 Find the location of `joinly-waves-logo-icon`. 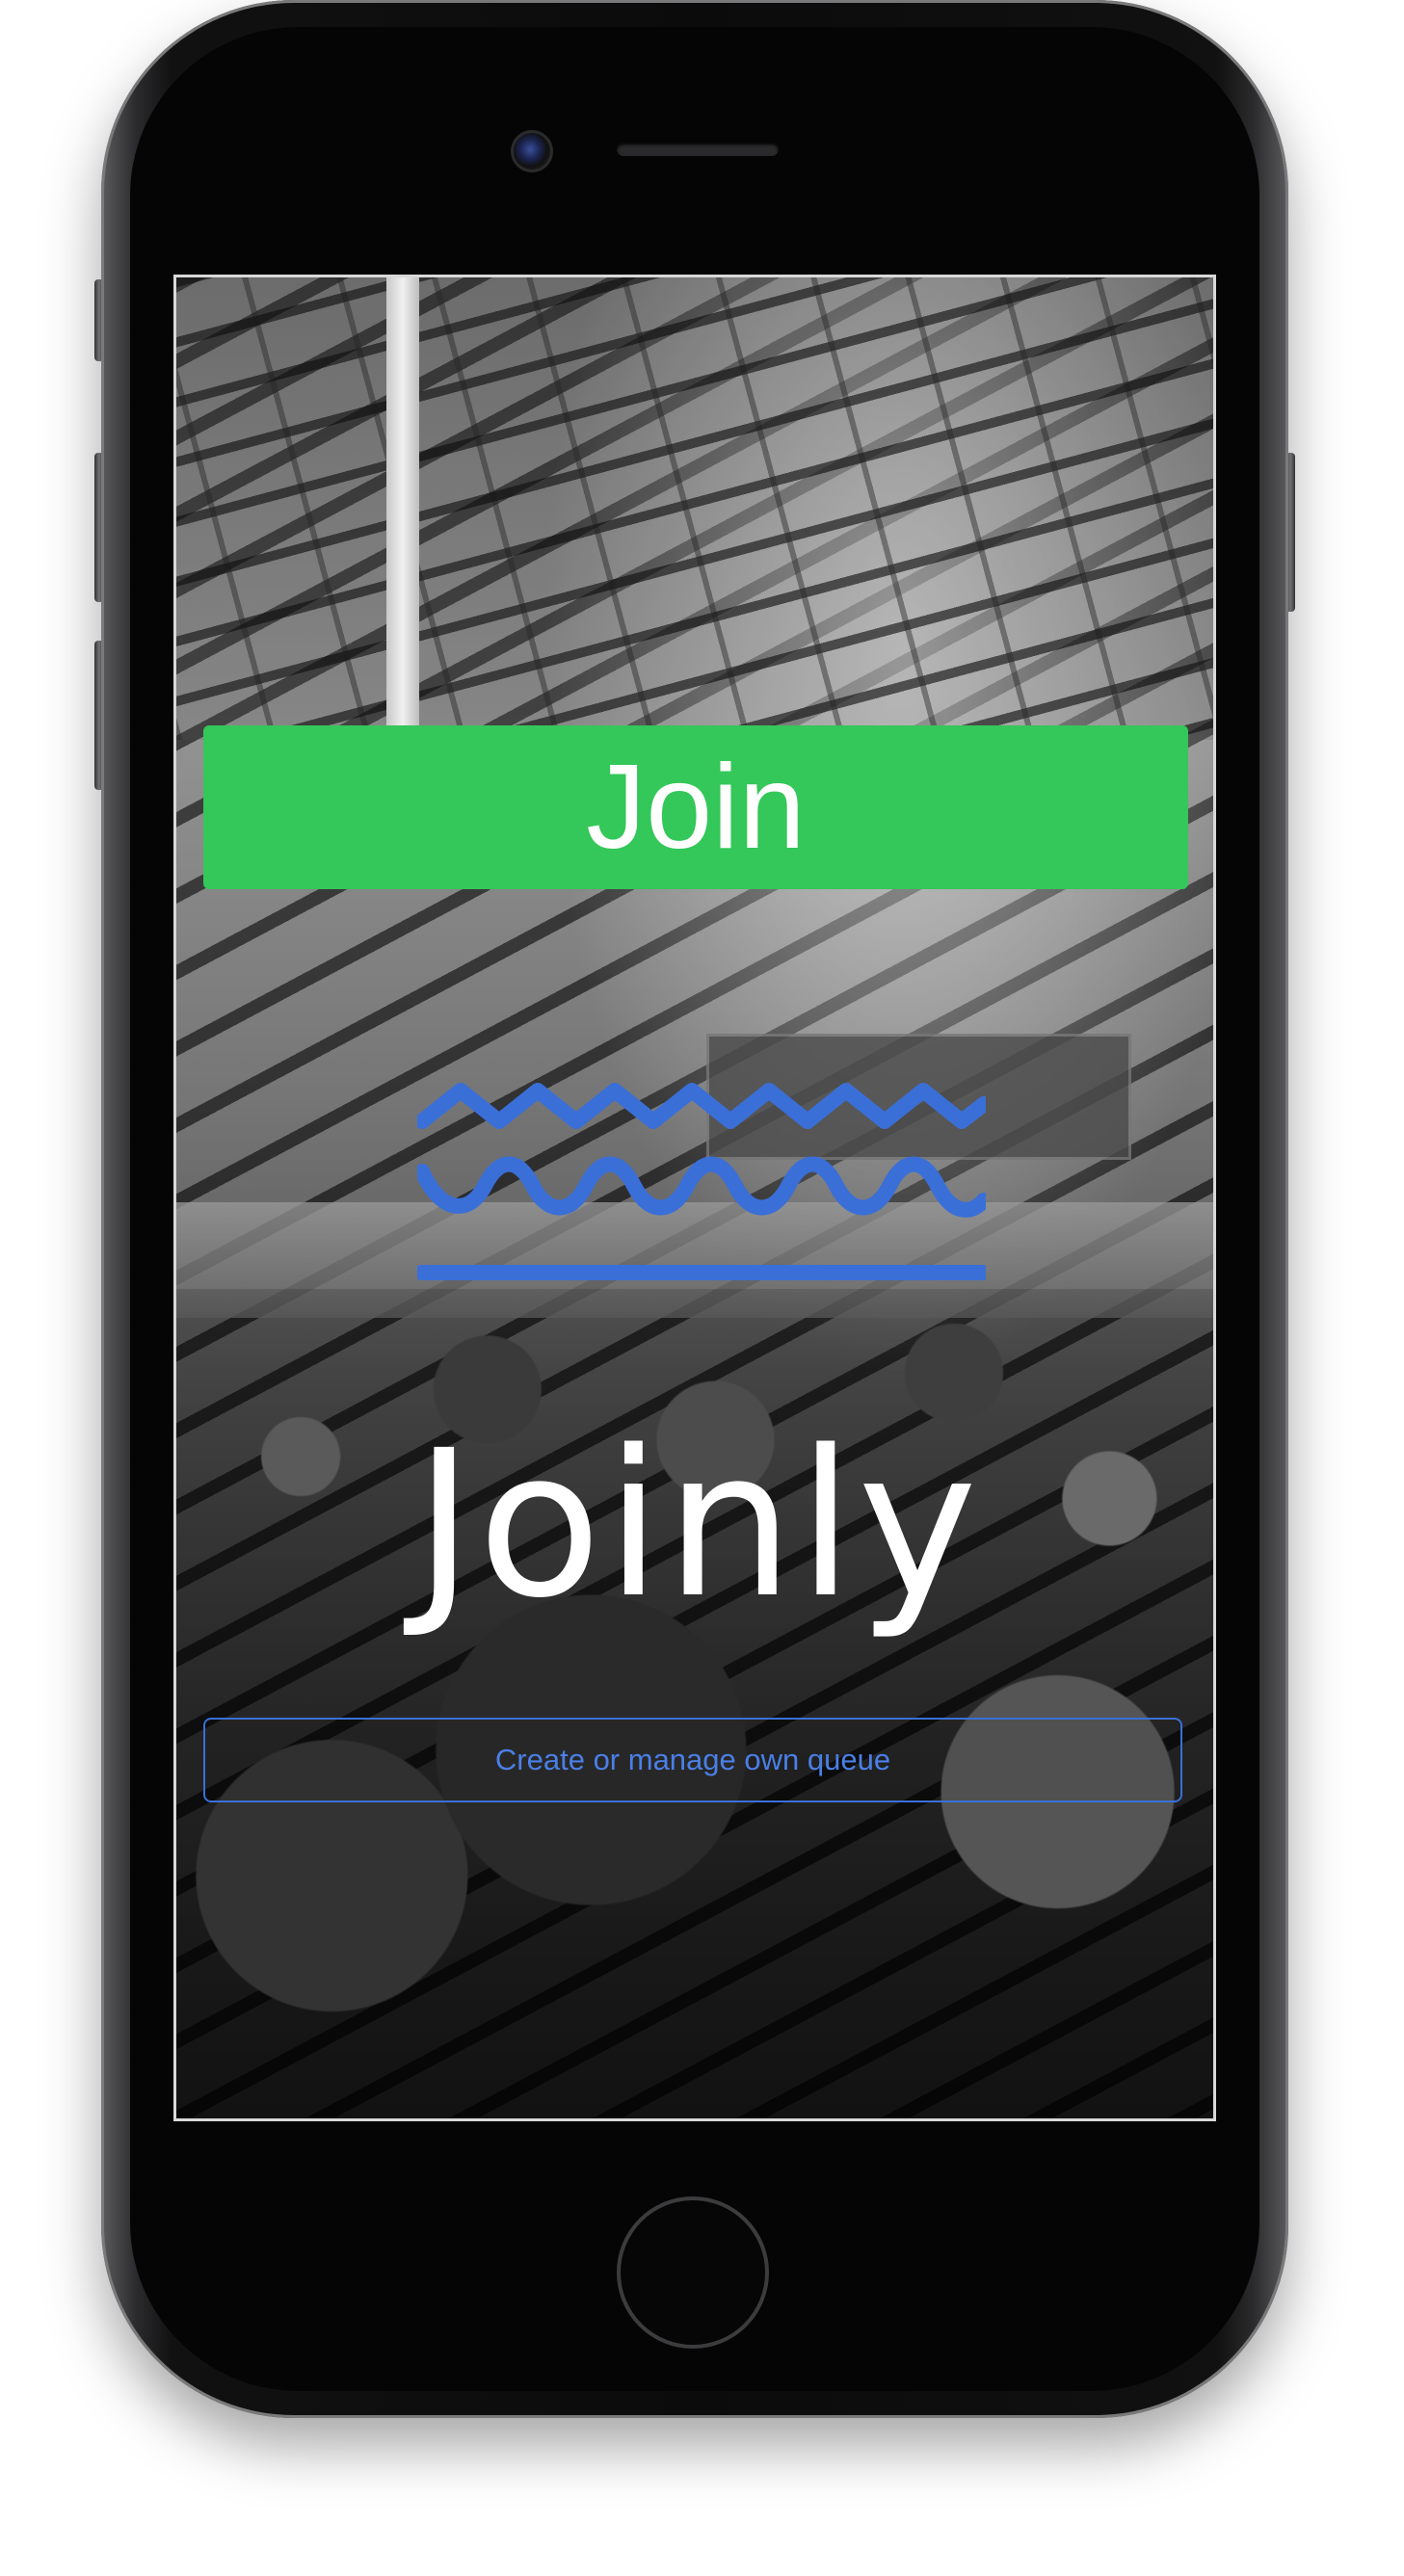

joinly-waves-logo-icon is located at coordinates (702, 1182).